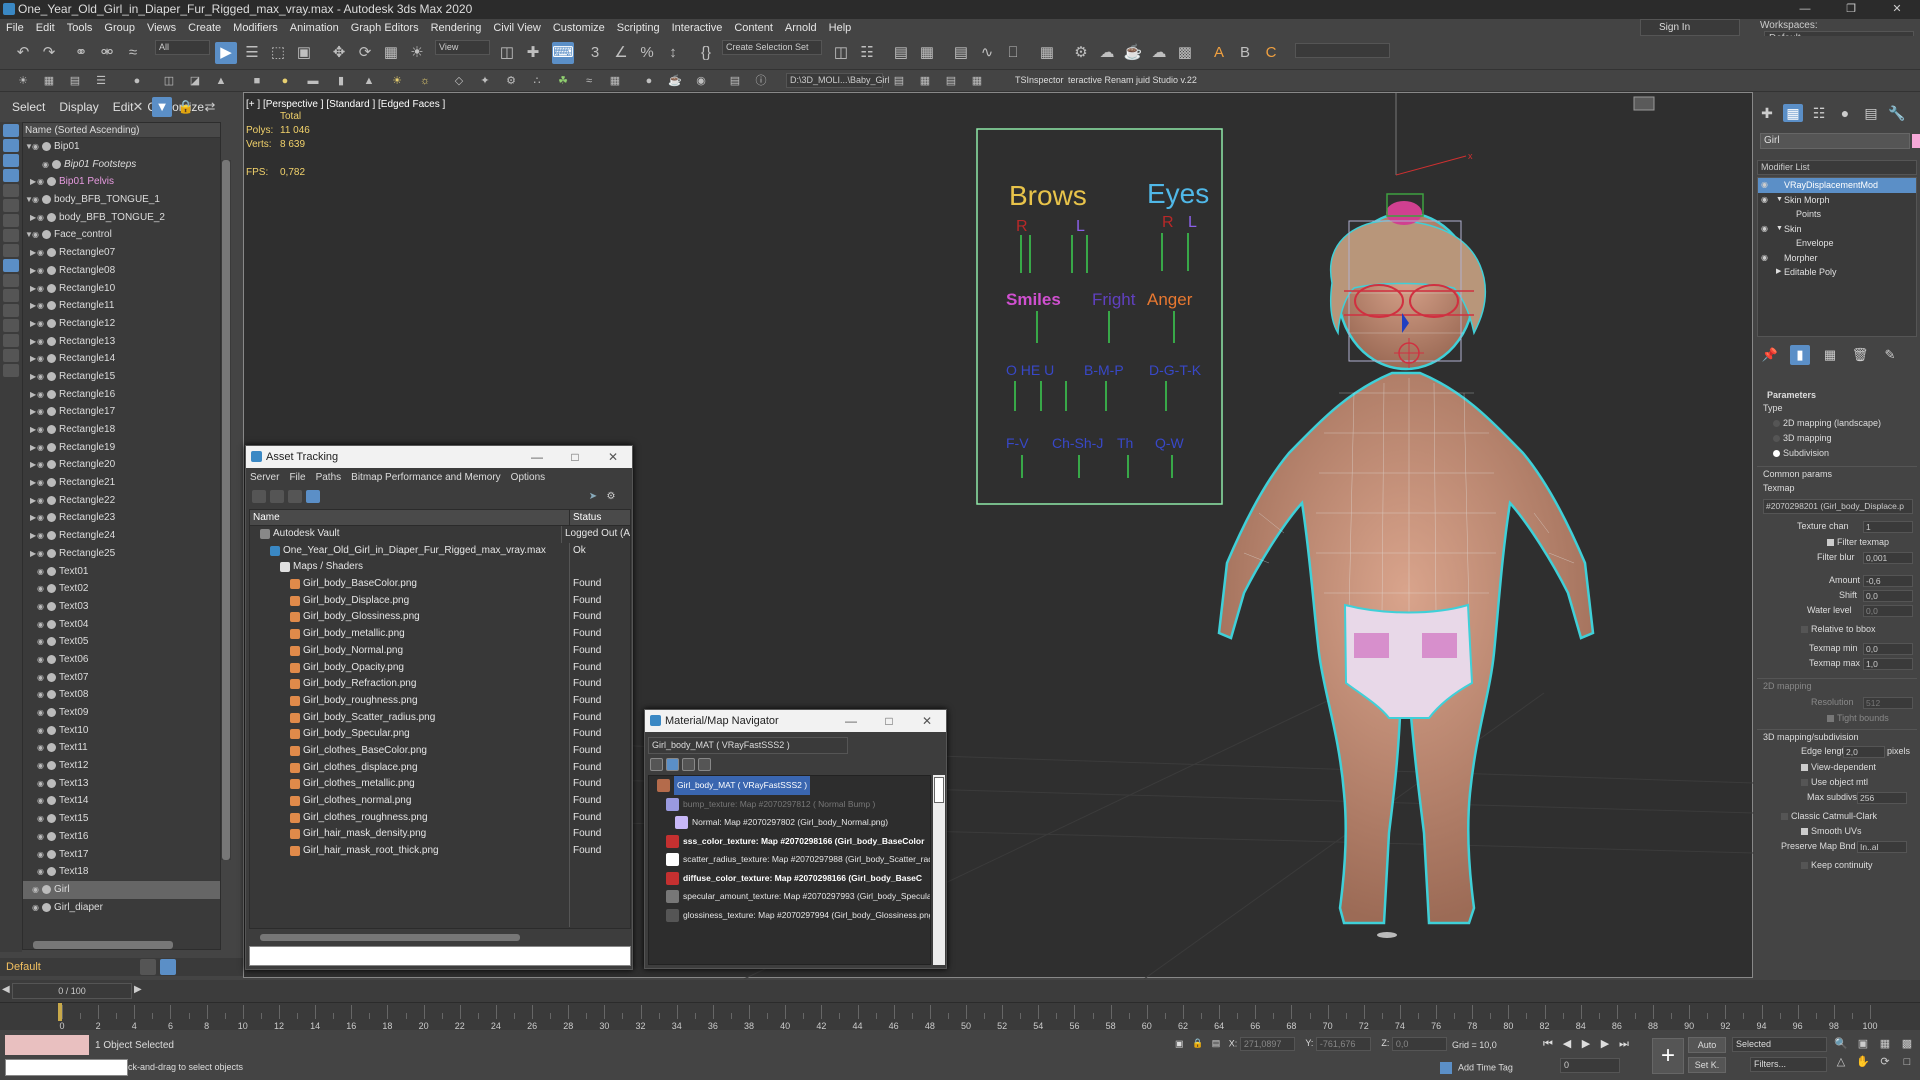 The image size is (1920, 1080). What do you see at coordinates (121, 182) in the screenshot?
I see `scene-row: ▶ ◉ Bip01 Pelvis` at bounding box center [121, 182].